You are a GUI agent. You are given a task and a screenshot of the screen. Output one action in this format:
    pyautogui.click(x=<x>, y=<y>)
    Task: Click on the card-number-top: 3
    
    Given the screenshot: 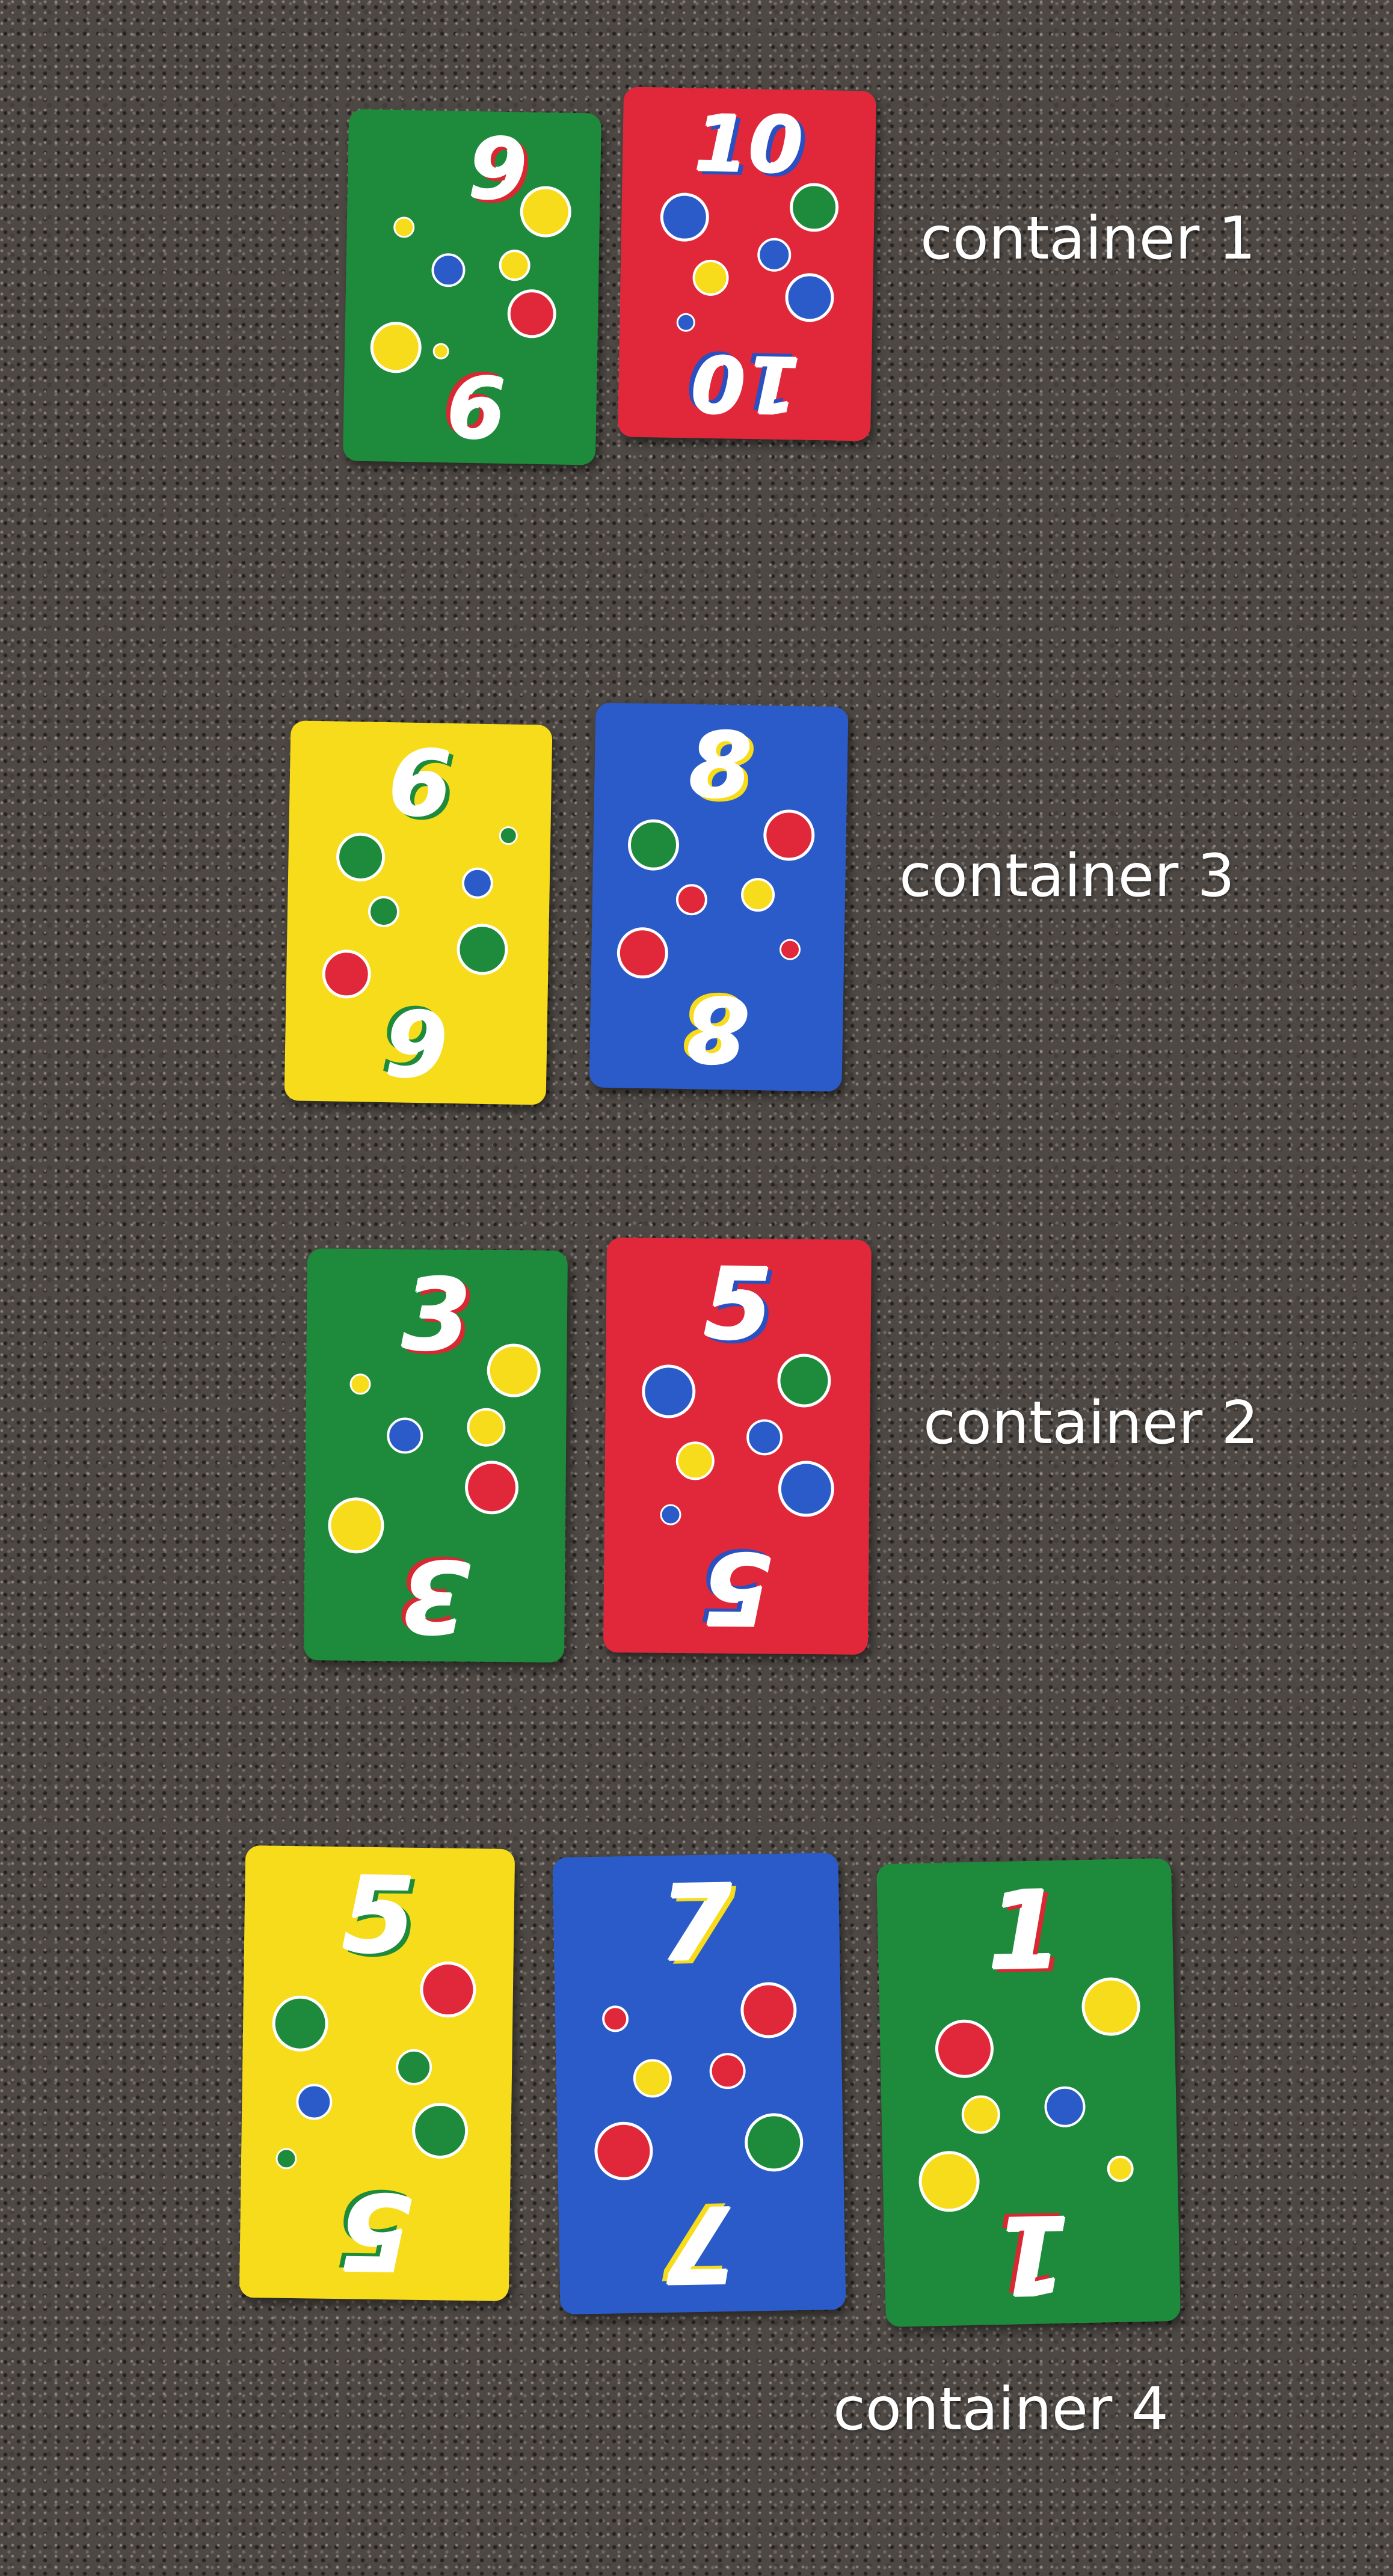 What is the action you would take?
    pyautogui.click(x=437, y=1315)
    